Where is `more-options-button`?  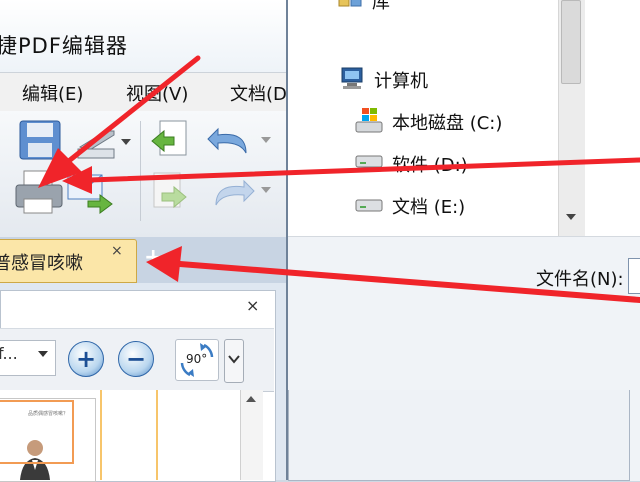 more-options-button is located at coordinates (234, 361).